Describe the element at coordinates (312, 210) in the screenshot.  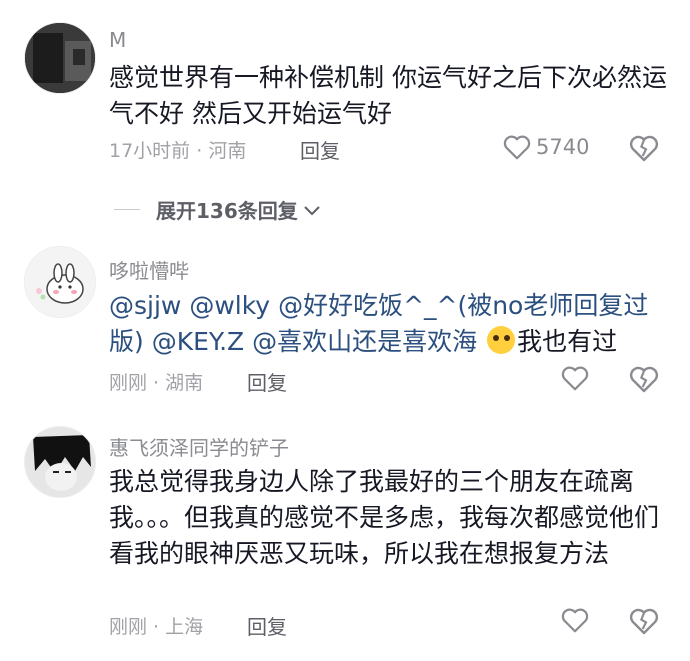
I see `chevron-down-icon` at that location.